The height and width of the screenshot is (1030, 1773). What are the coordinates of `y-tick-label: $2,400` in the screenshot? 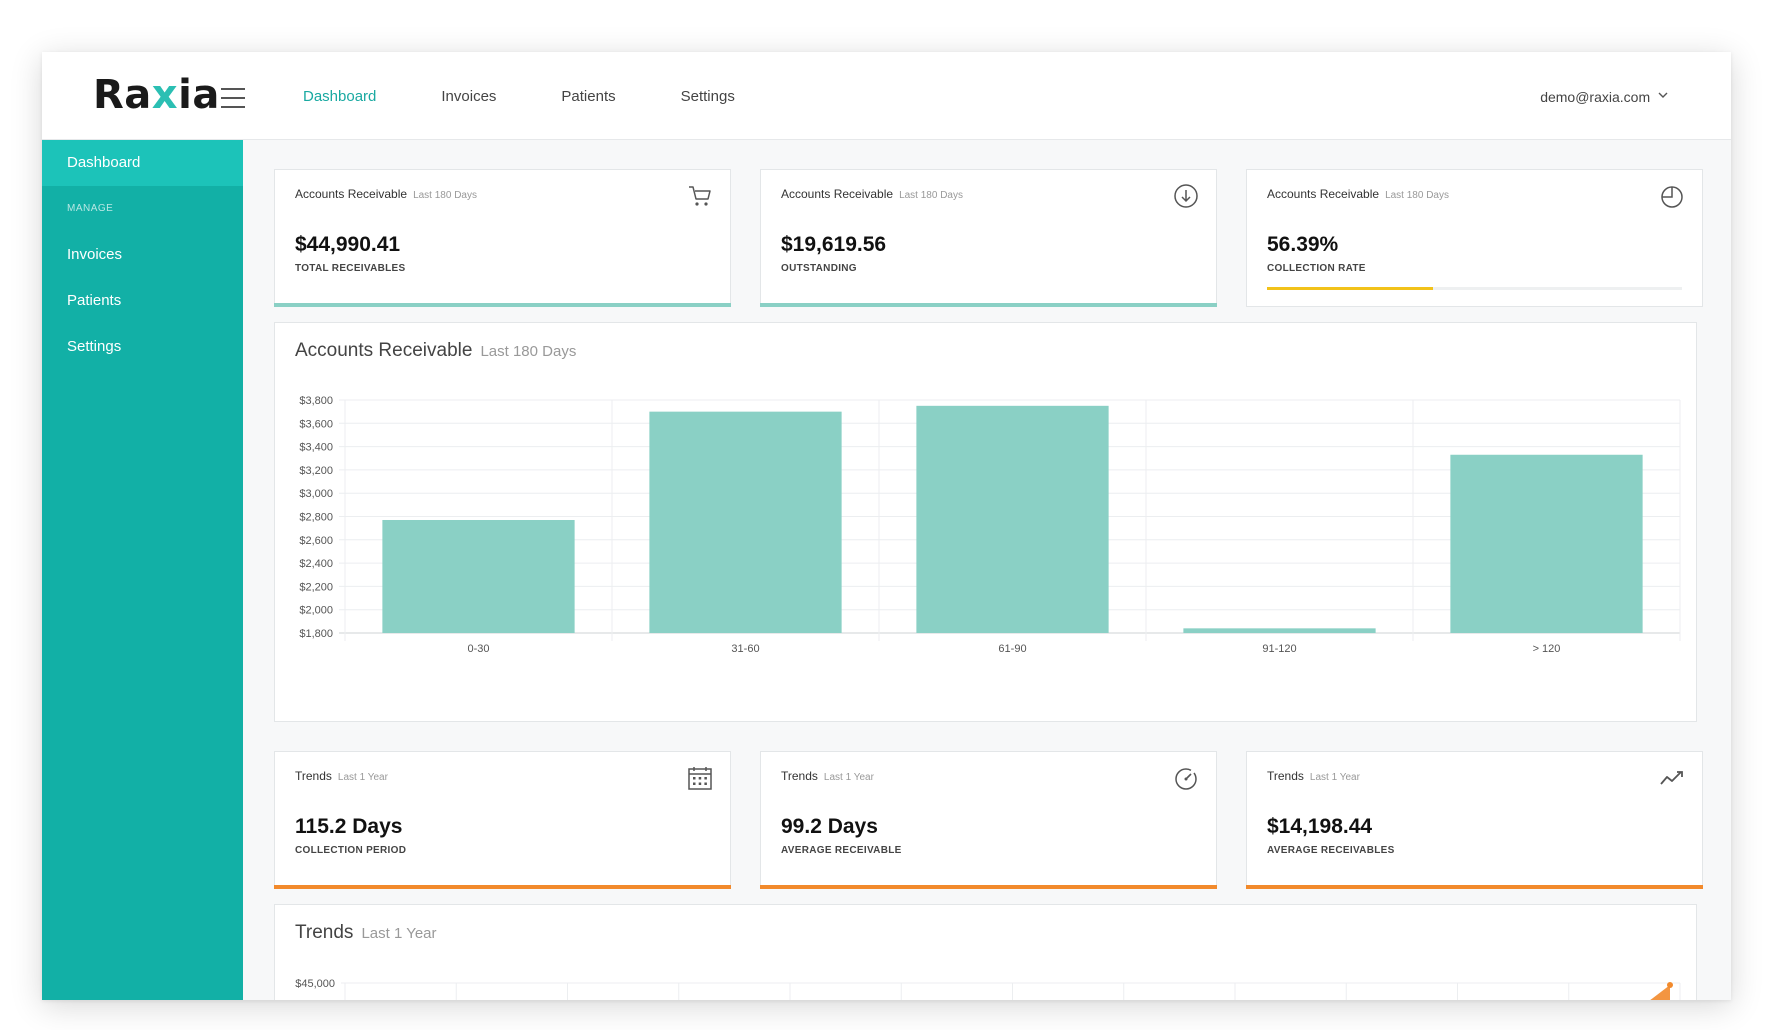 It's located at (316, 564).